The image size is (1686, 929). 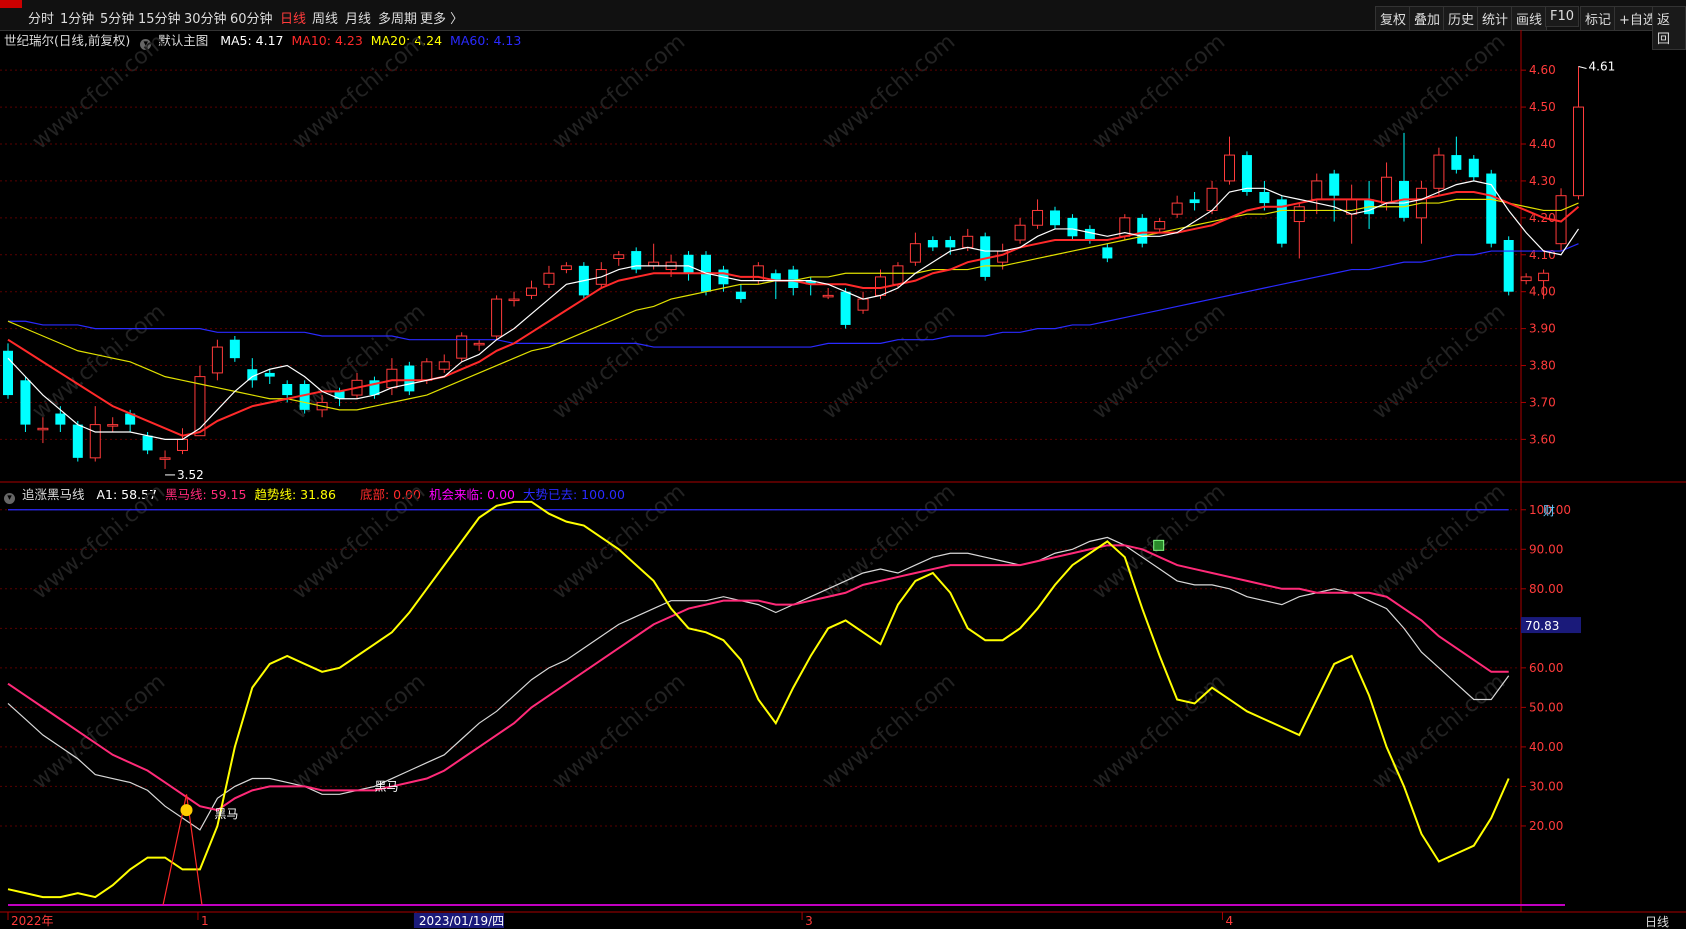 What do you see at coordinates (1229, 921) in the screenshot?
I see `x-tick-label: 4` at bounding box center [1229, 921].